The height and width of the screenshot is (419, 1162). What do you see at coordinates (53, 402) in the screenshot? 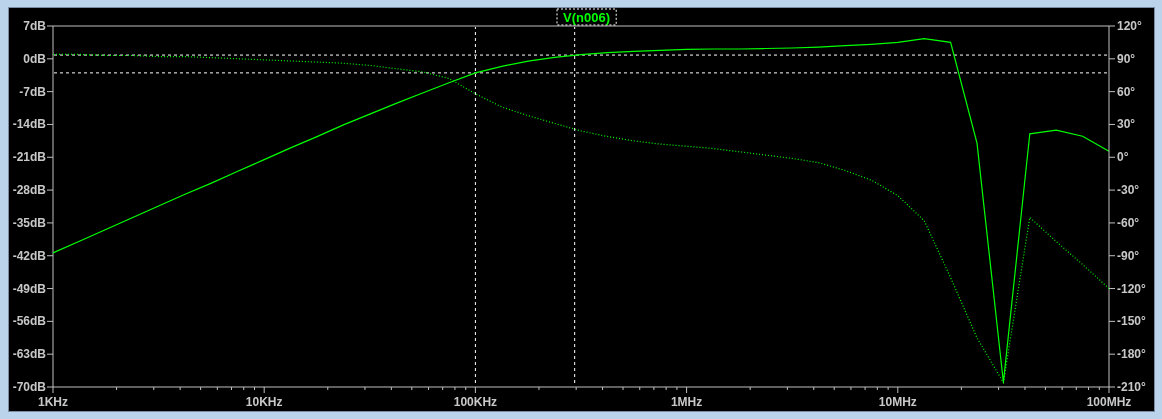
I see `axis-label: 1KHz` at bounding box center [53, 402].